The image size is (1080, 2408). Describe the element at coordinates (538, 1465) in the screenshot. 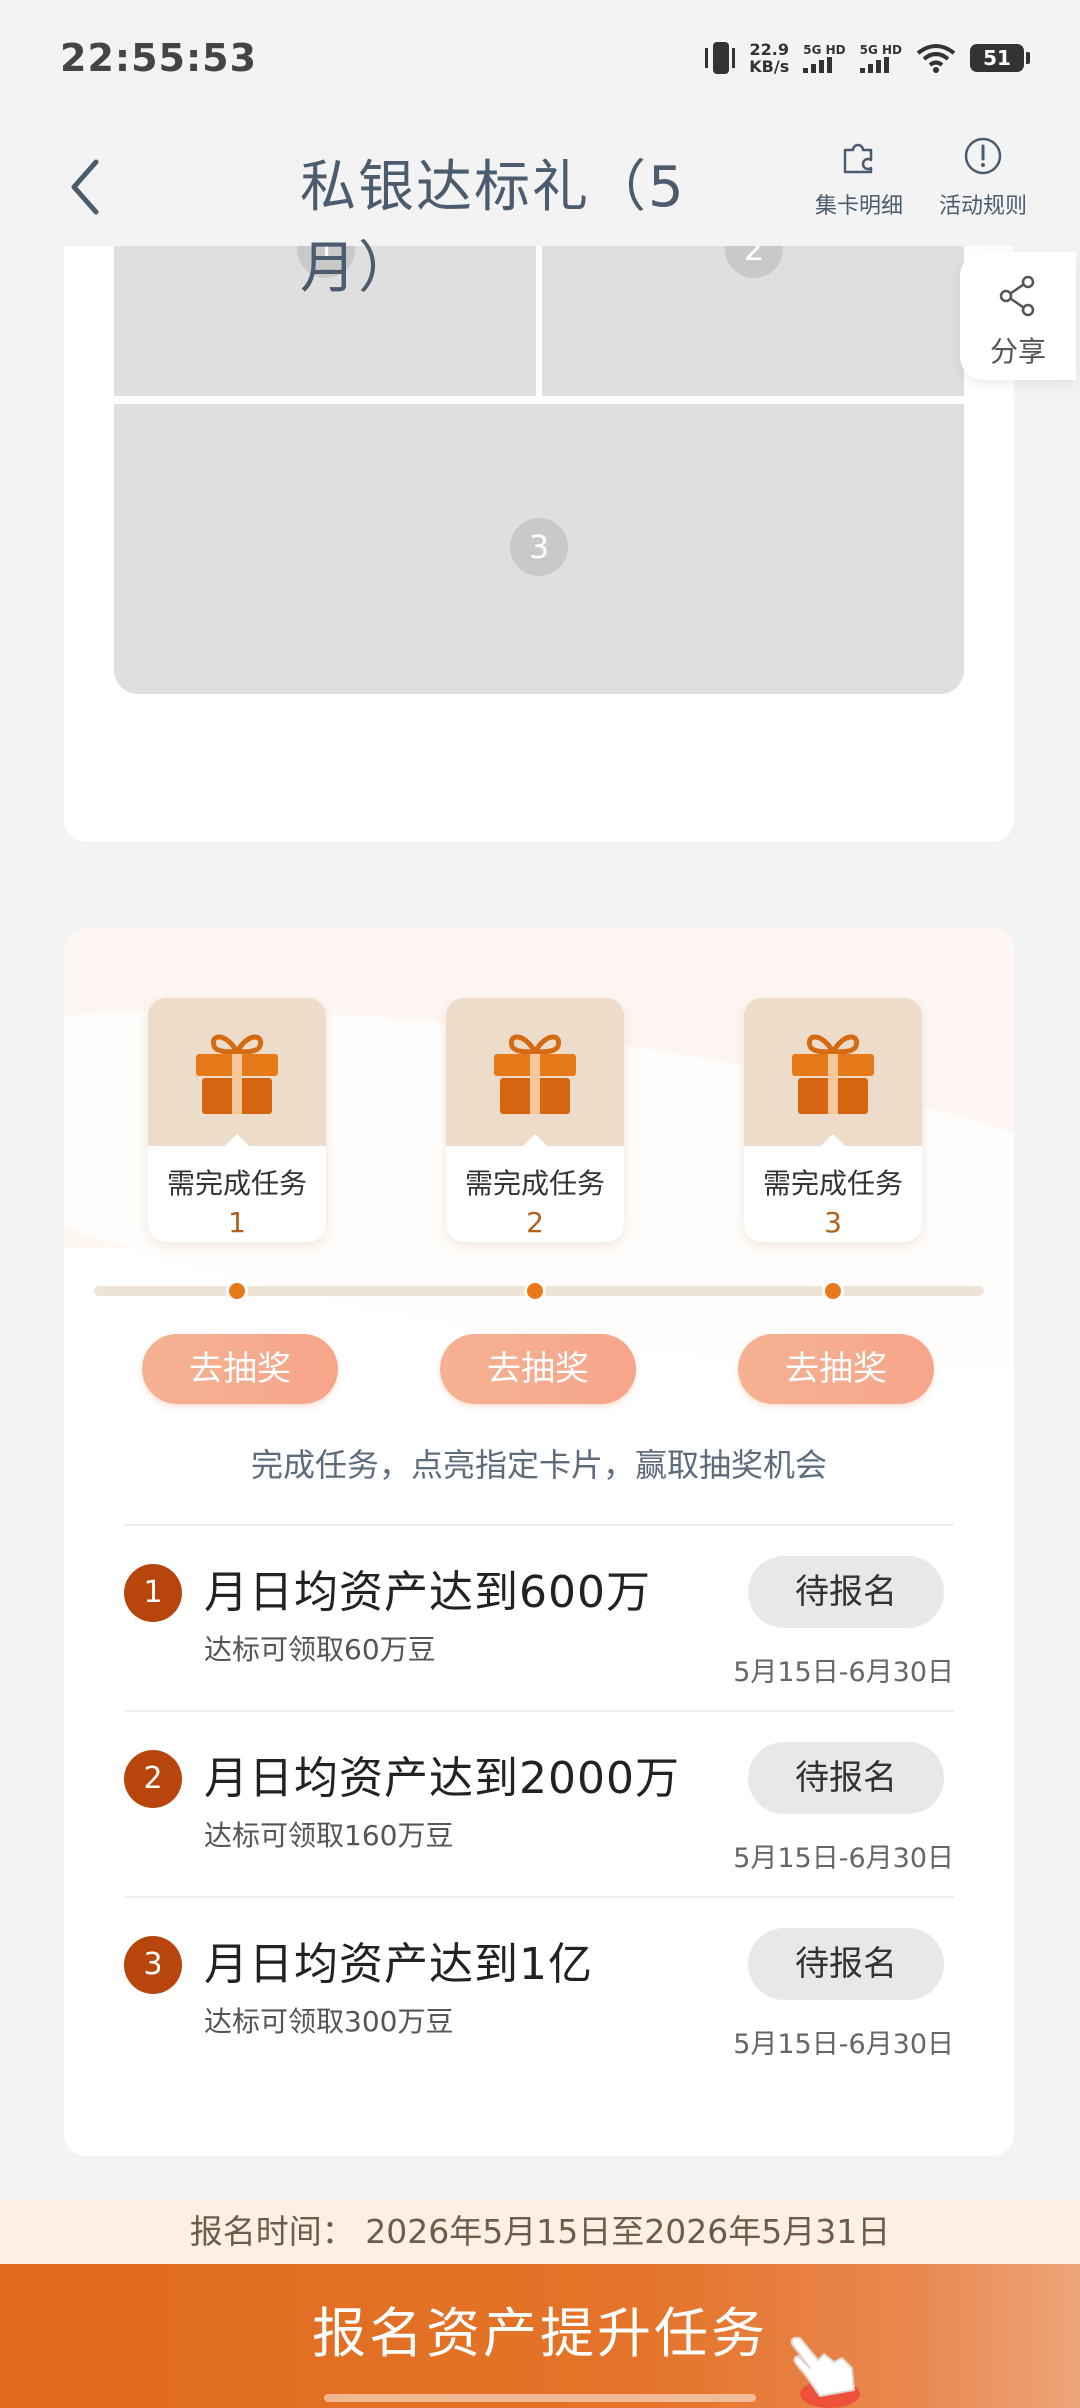

I see `lottery-hint: 完成任务，点亮指定卡片，赢取抽奖机会` at that location.